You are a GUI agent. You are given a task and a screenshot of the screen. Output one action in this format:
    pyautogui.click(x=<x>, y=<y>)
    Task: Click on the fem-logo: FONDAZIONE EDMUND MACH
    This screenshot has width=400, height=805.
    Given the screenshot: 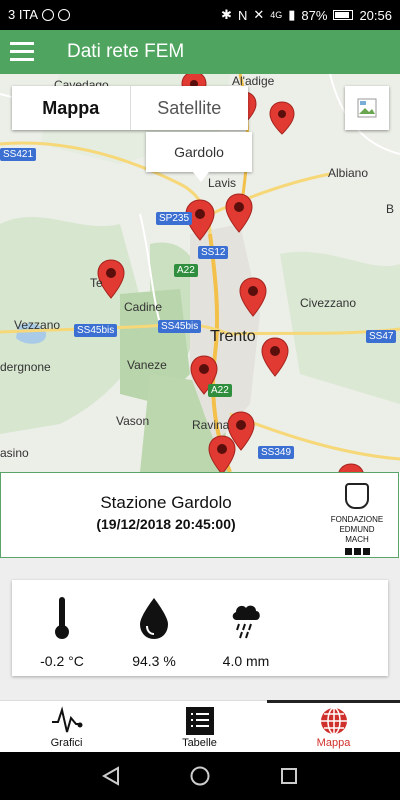 What is the action you would take?
    pyautogui.click(x=357, y=519)
    